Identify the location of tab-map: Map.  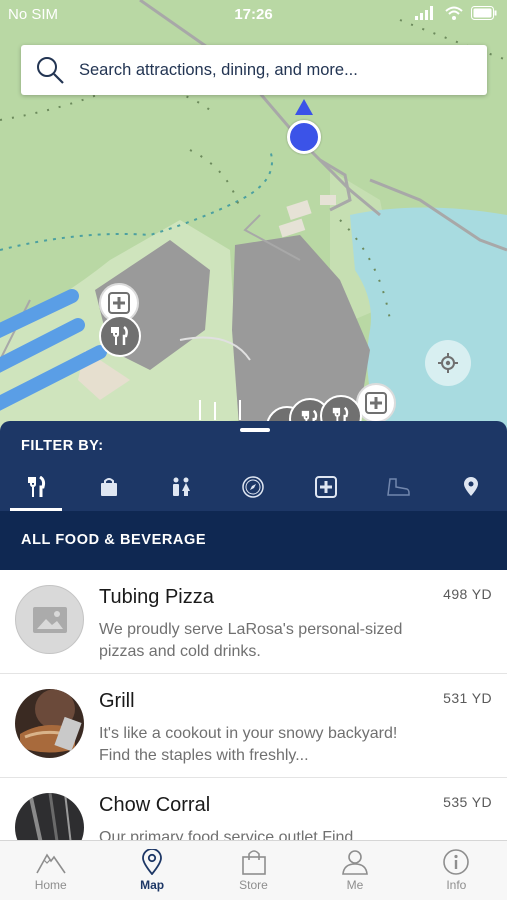
(151, 870).